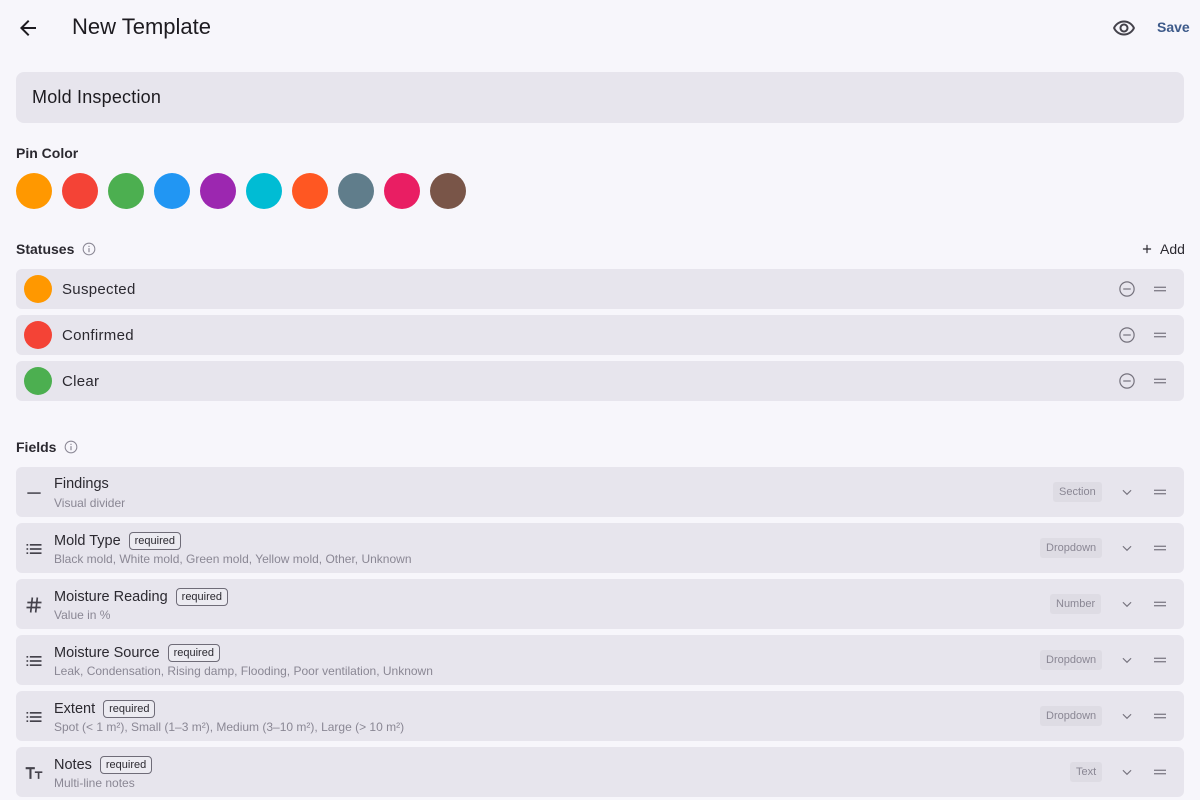  I want to click on add-status-label: Add, so click(1172, 249).